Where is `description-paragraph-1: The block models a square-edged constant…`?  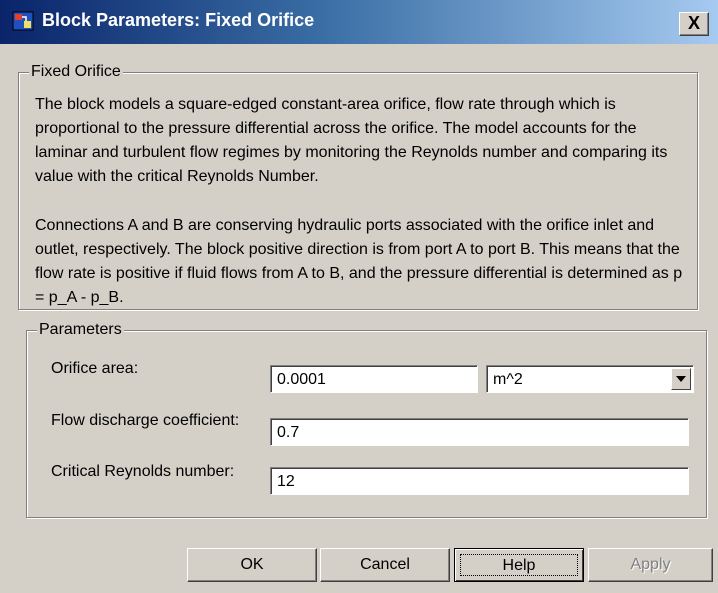
description-paragraph-1: The block models a square-edged constant… is located at coordinates (351, 140).